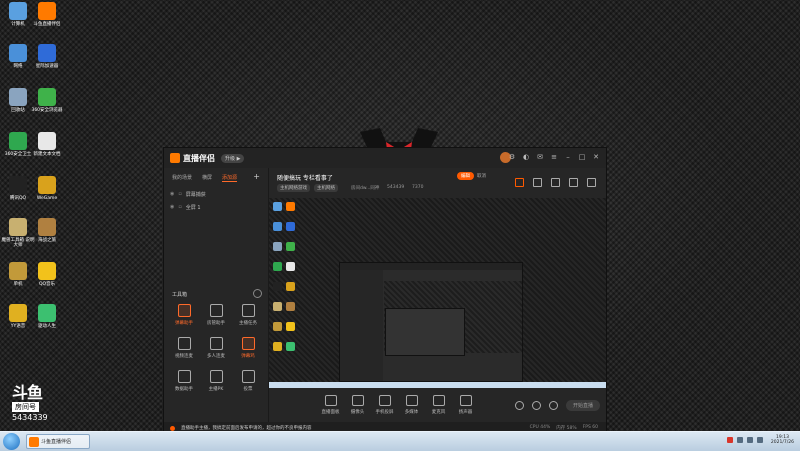 The height and width of the screenshot is (451, 800). I want to click on timer-icon, so click(536, 405).